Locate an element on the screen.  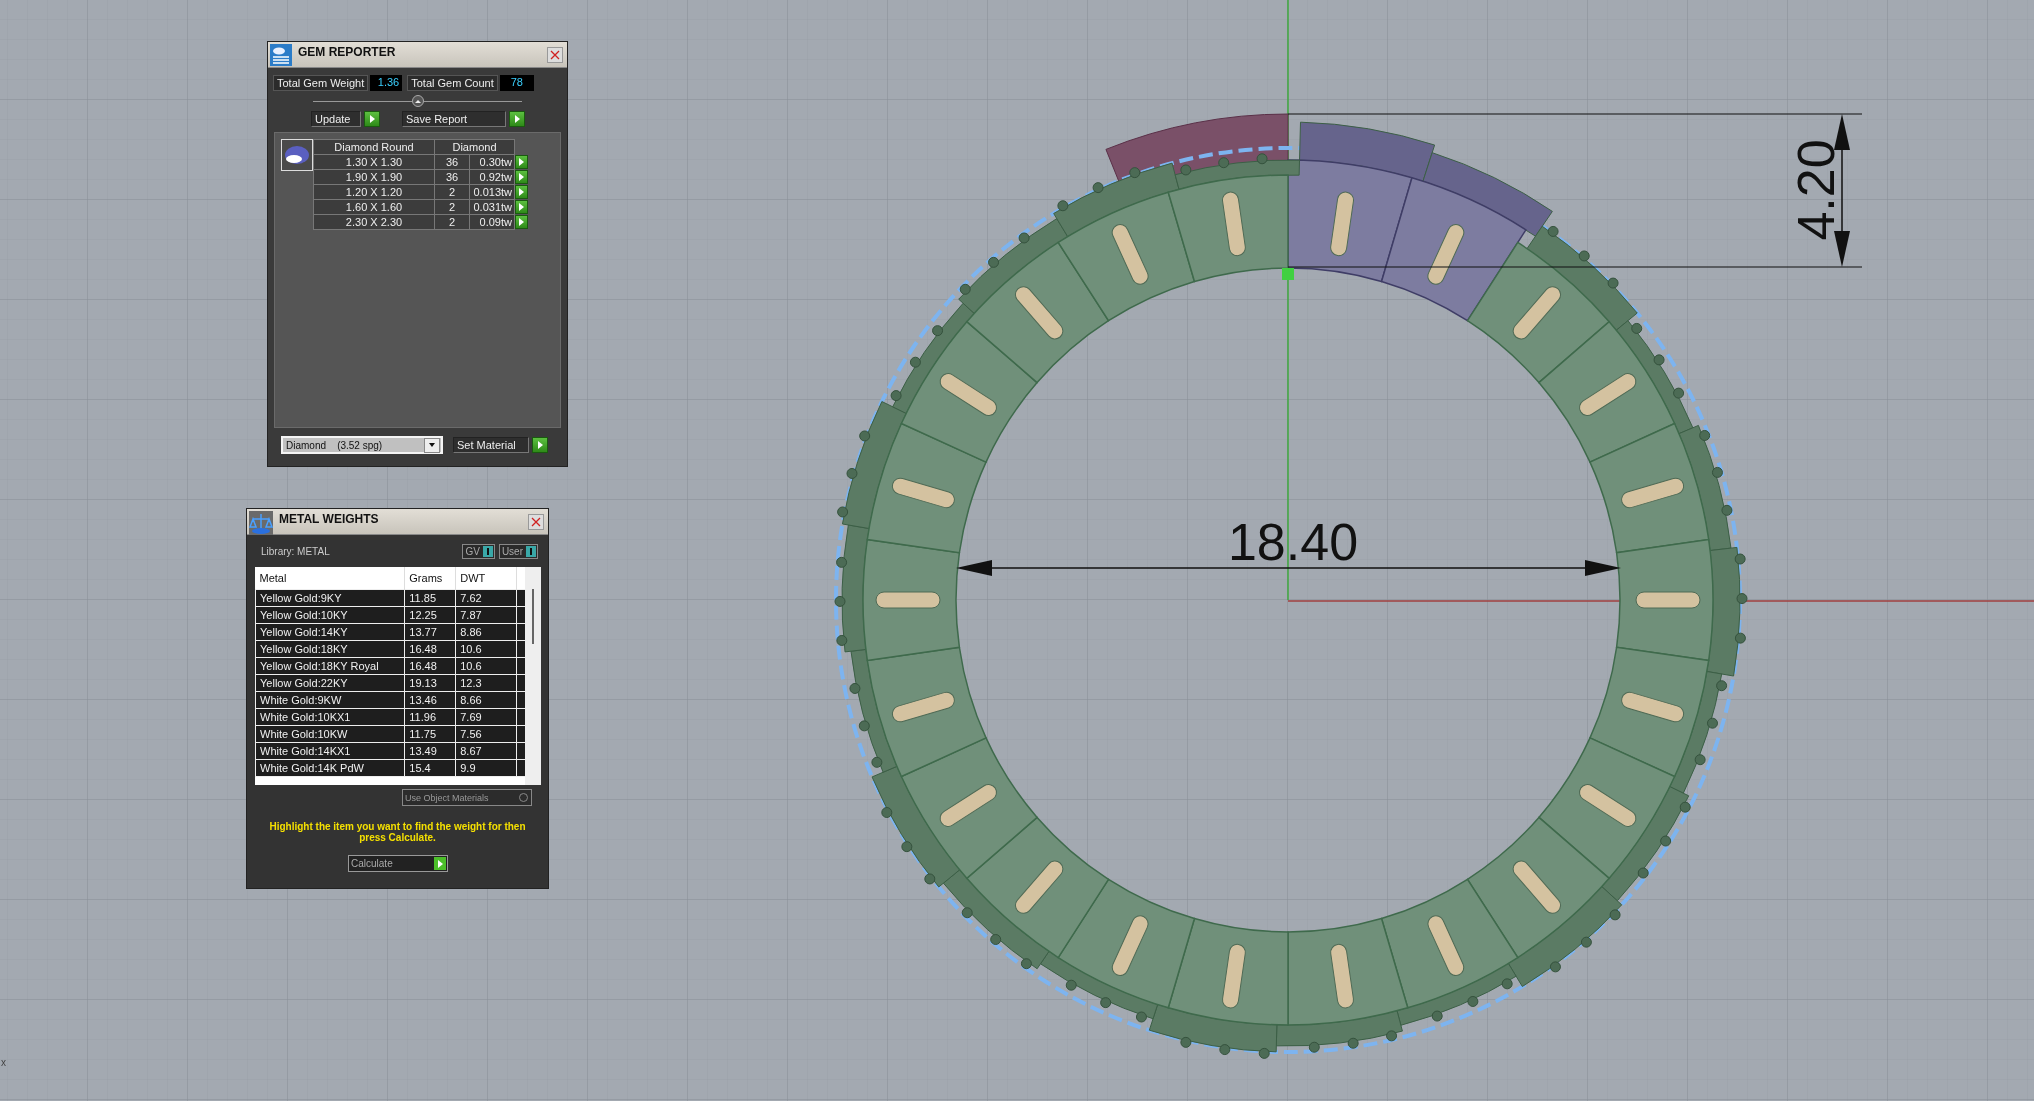
field-label: Total Gem Weight is located at coordinates (321, 83).